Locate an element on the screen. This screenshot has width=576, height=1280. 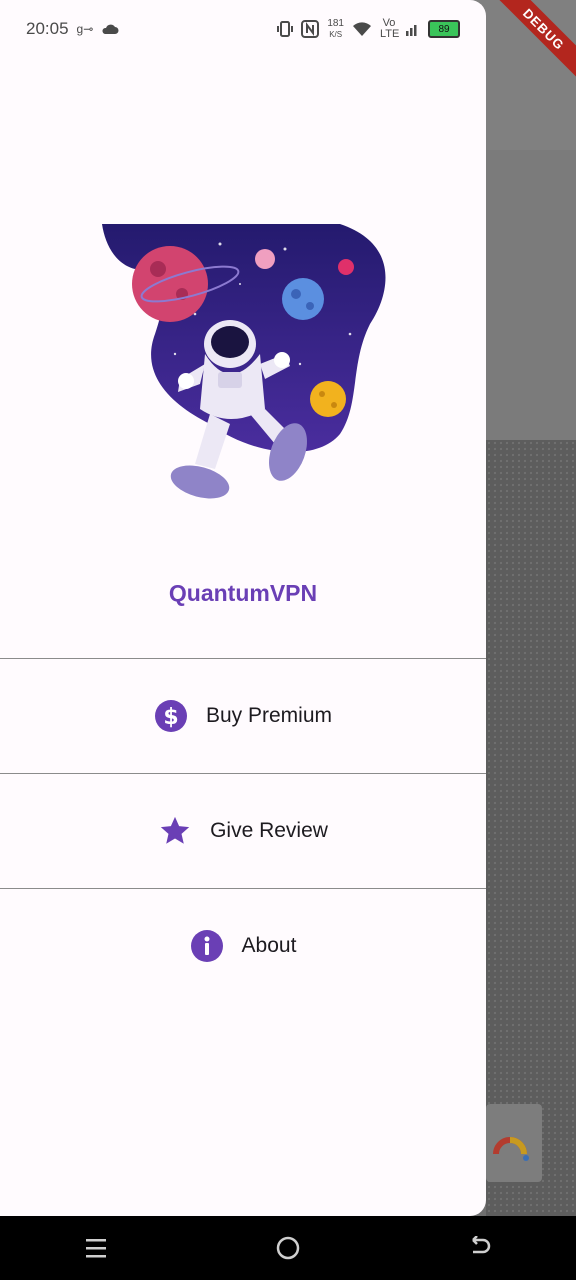
ad-logo-icon is located at coordinates (511, 1149).